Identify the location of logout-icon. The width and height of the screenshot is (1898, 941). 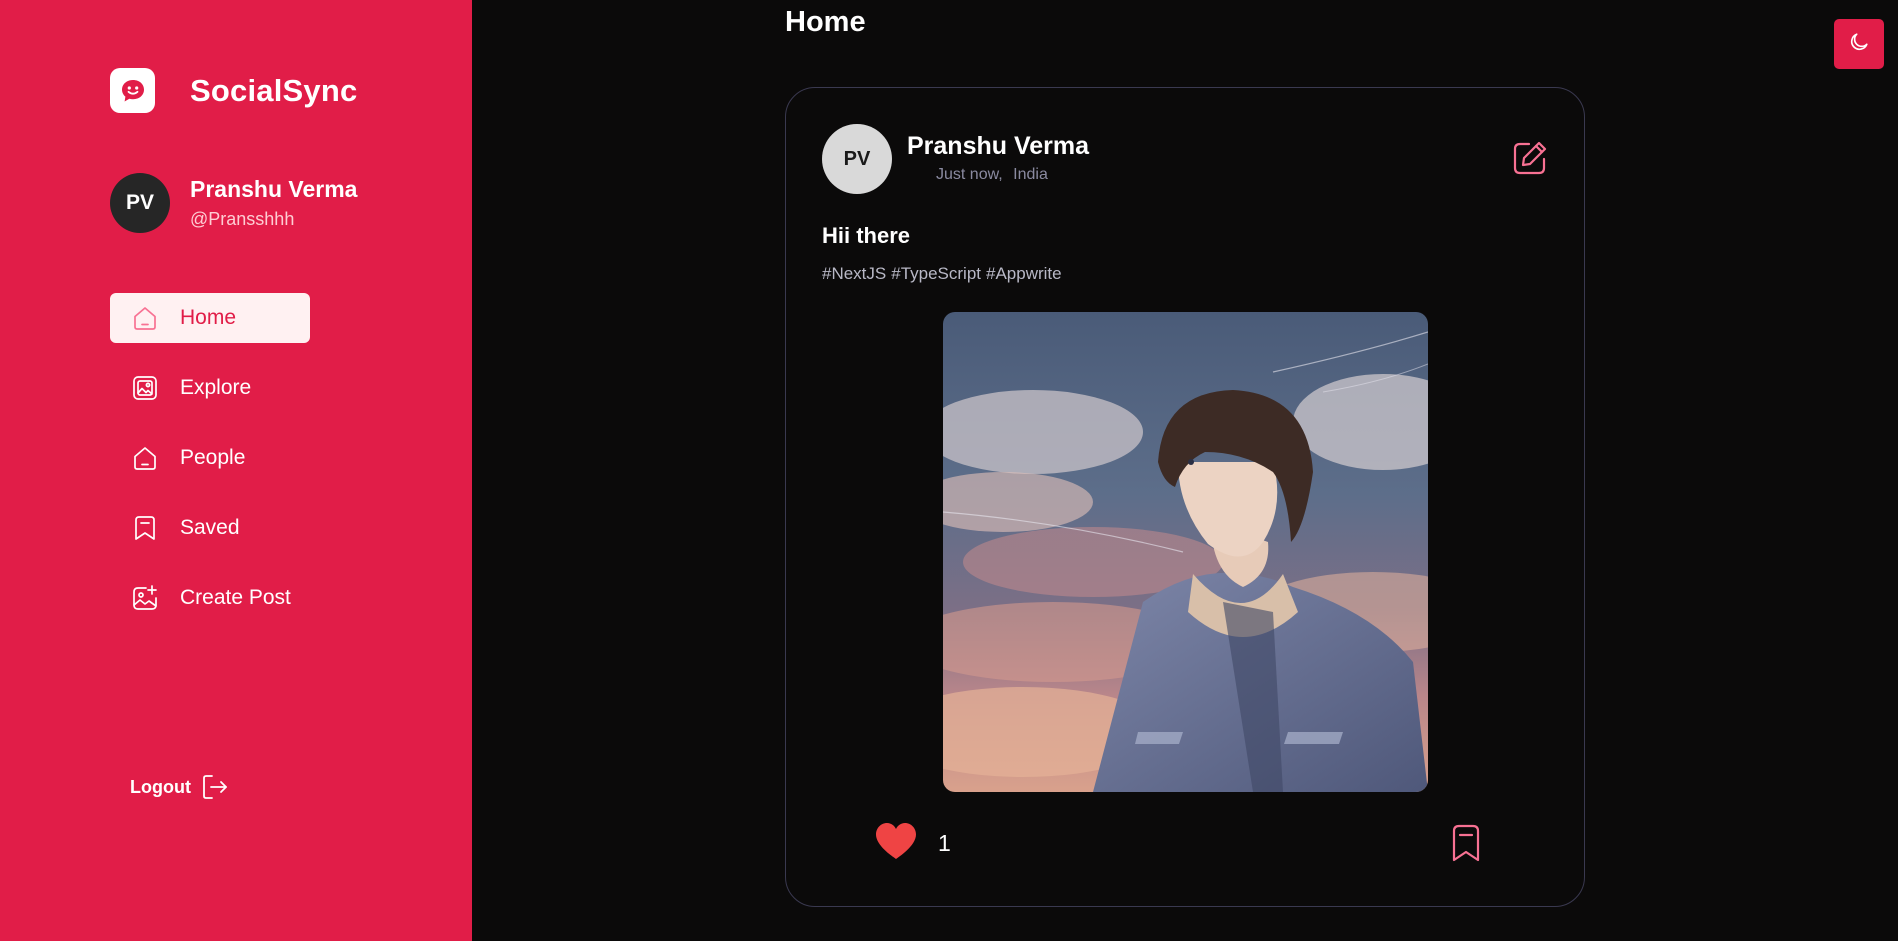
(216, 787).